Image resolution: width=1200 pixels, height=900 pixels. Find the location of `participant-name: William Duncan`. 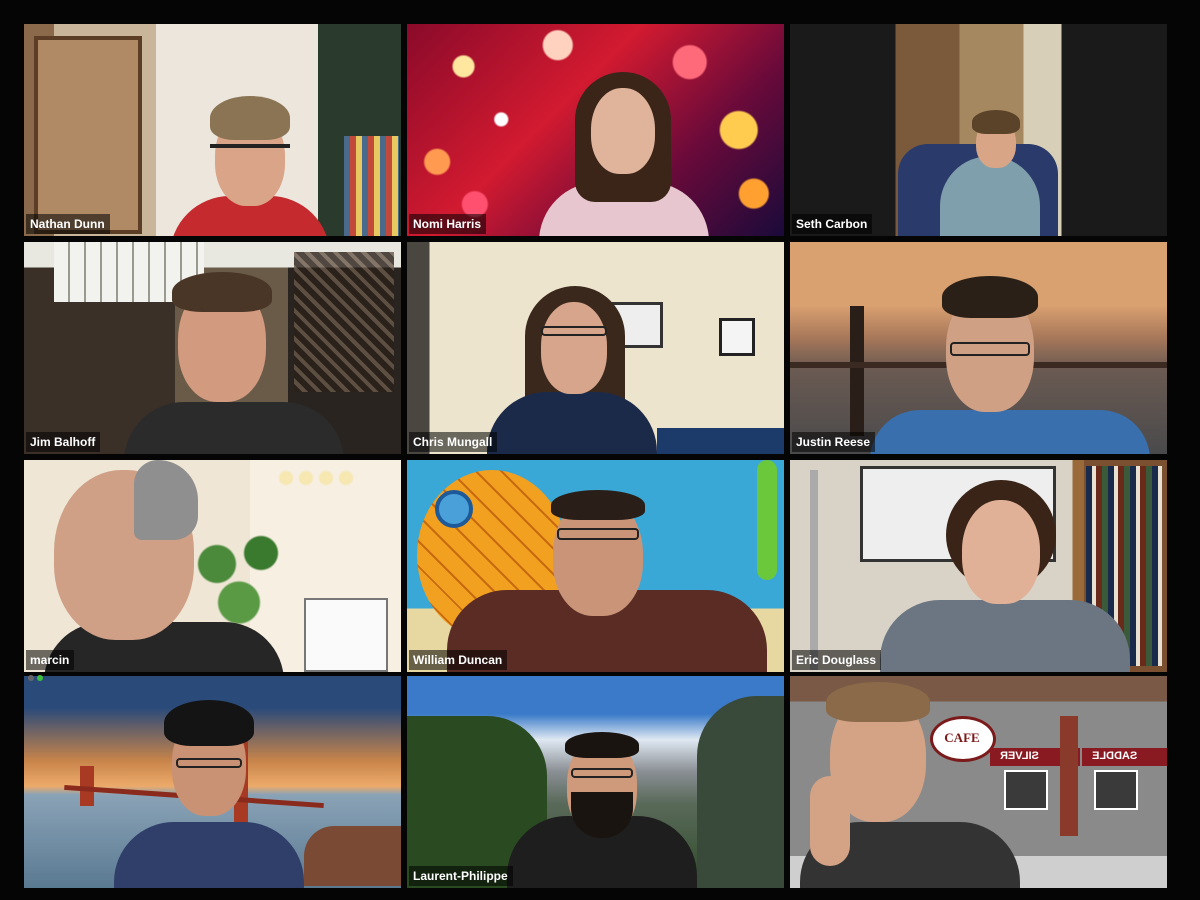

participant-name: William Duncan is located at coordinates (458, 660).